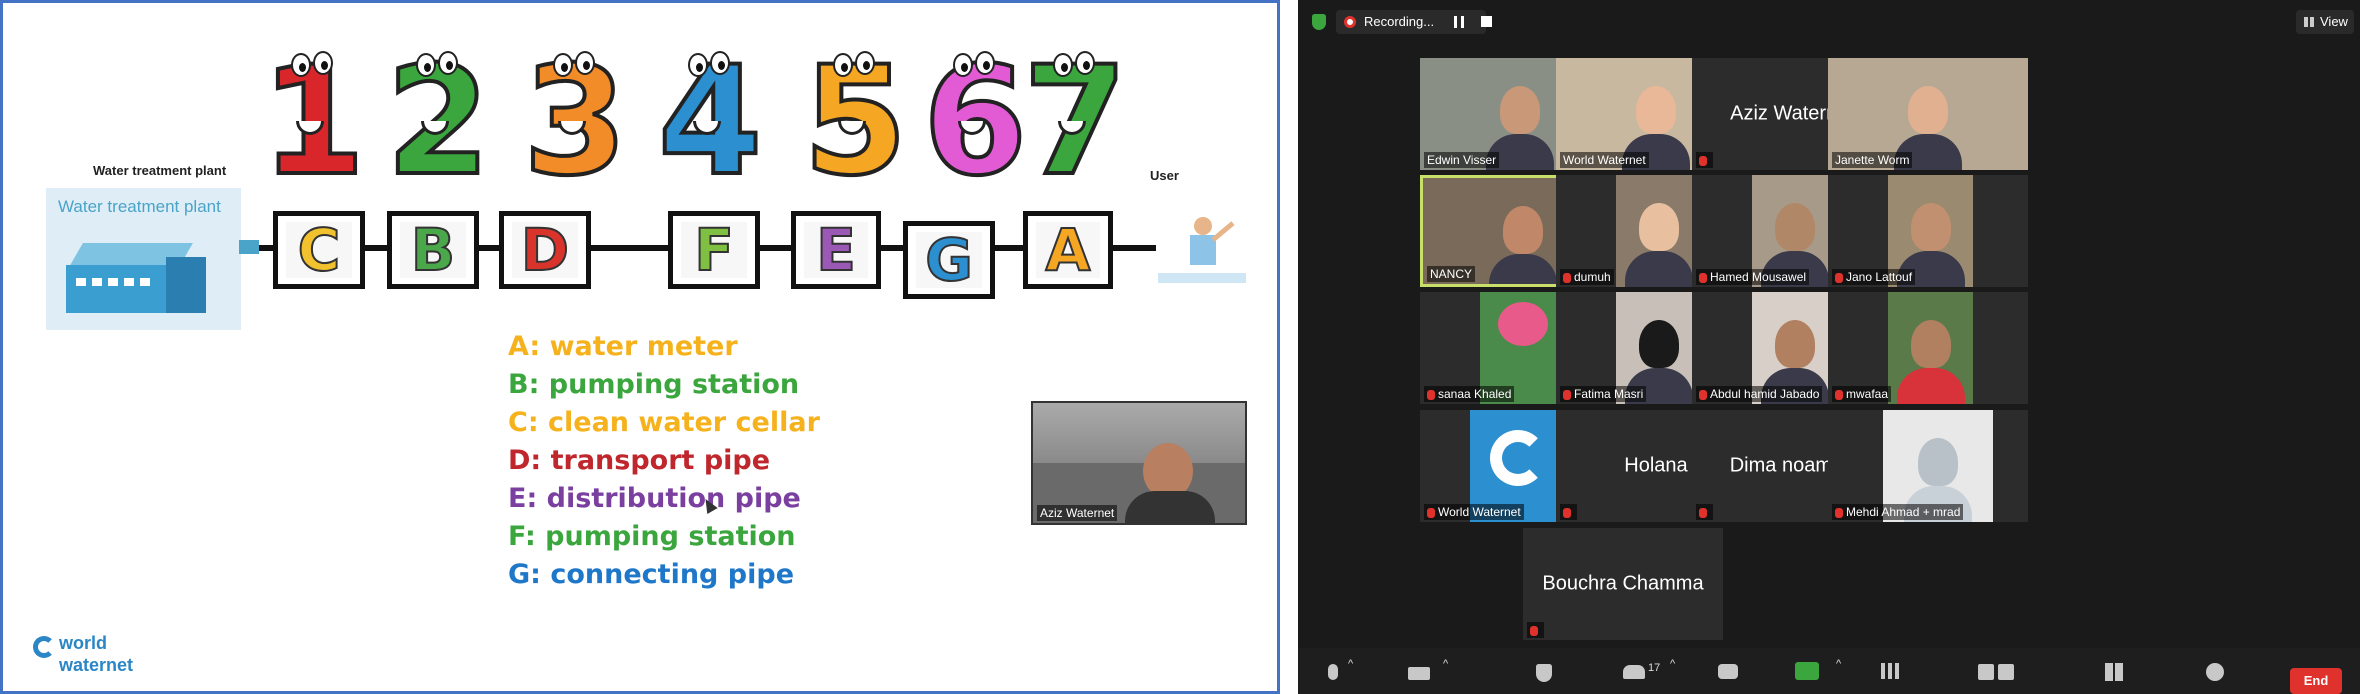 The height and width of the screenshot is (694, 2360). I want to click on legend-item: A: water meter, so click(623, 346).